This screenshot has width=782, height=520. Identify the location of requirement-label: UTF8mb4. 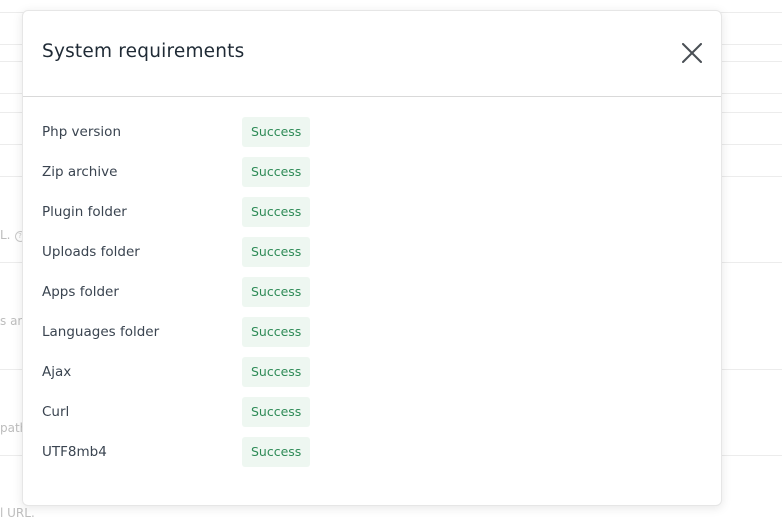
(74, 452).